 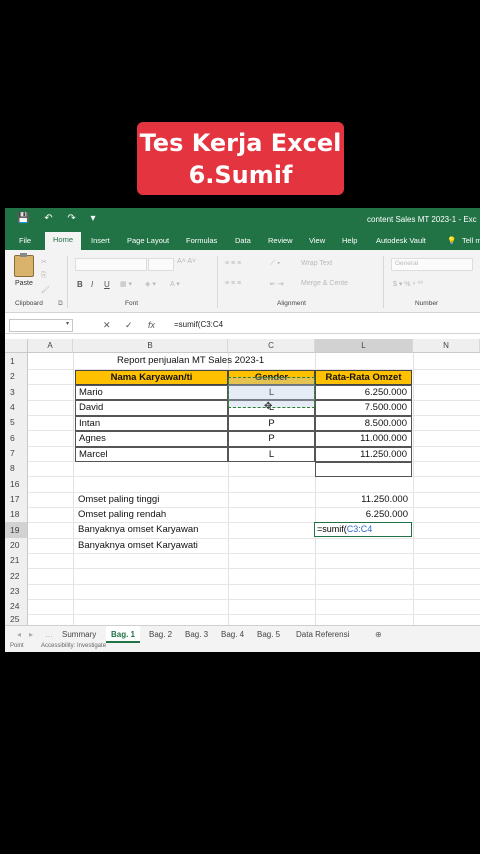 I want to click on font-name-box, so click(x=111, y=264).